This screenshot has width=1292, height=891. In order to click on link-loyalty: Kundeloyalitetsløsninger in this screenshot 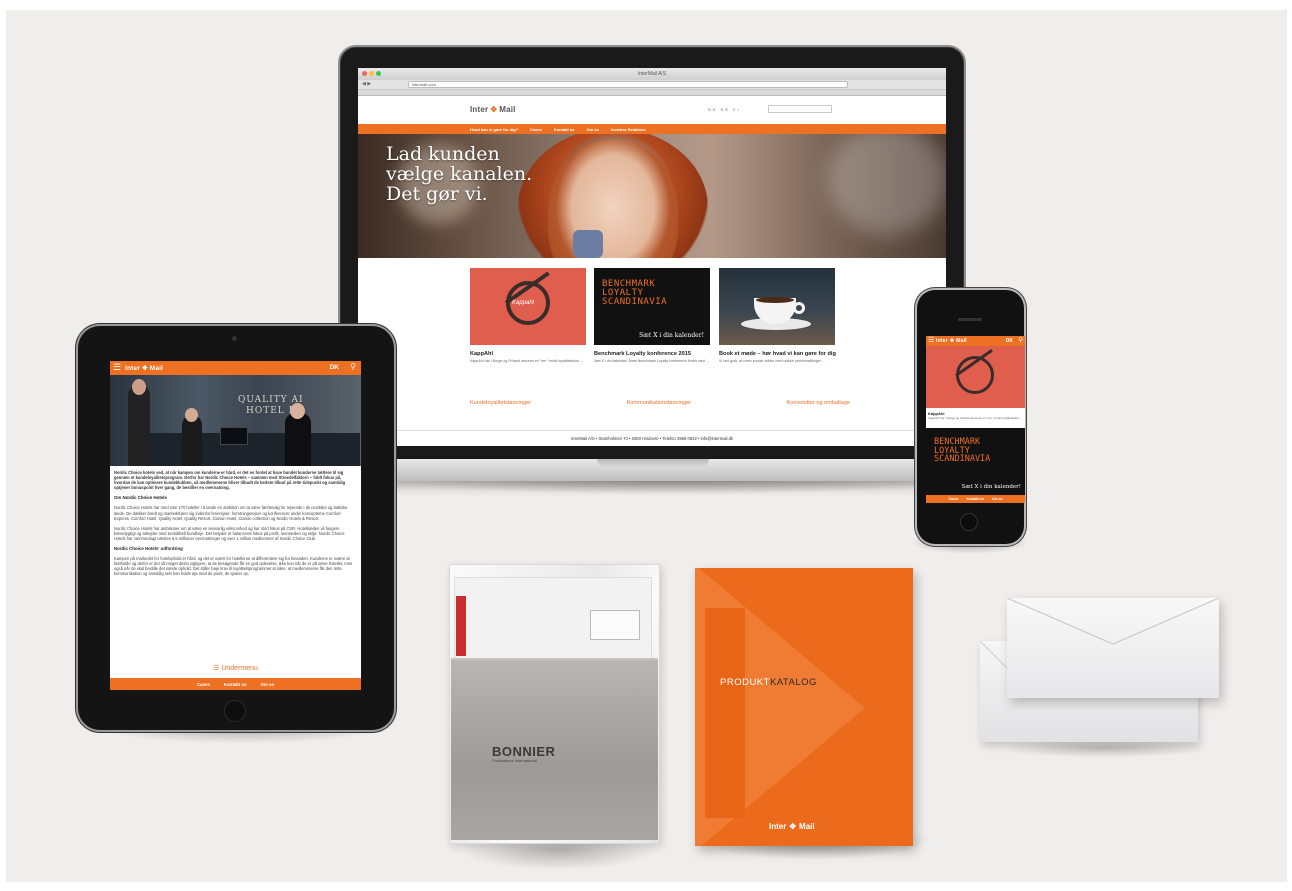, I will do `click(500, 403)`.